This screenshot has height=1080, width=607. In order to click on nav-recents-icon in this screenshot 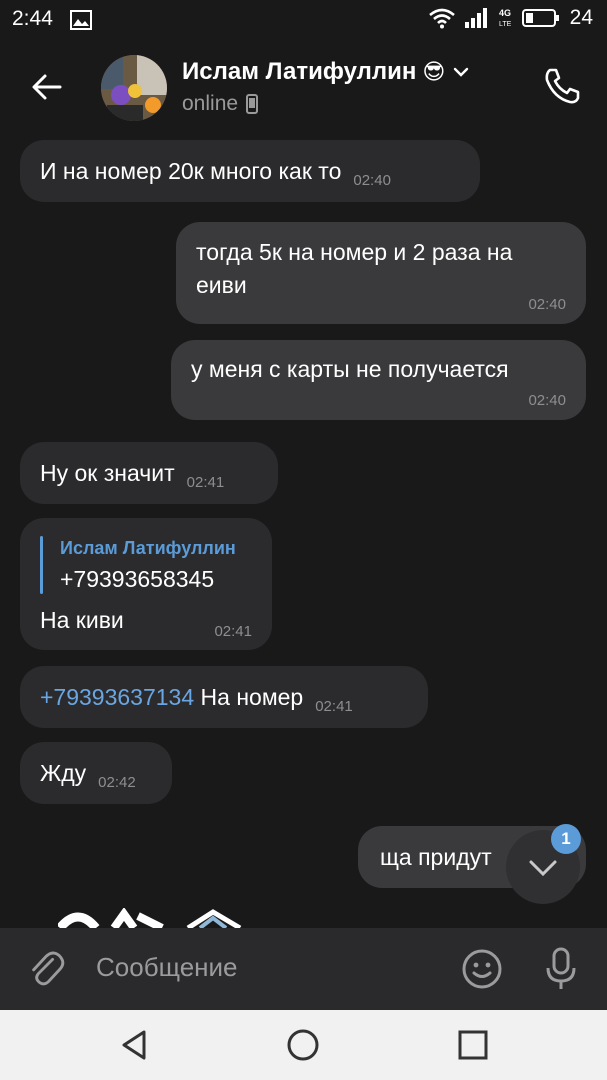, I will do `click(473, 1045)`.